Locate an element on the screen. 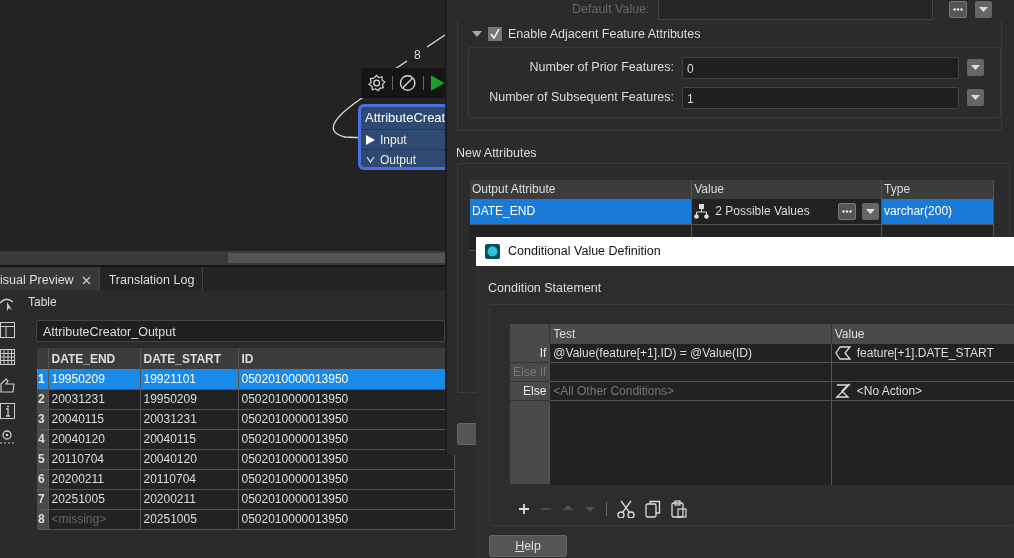 The height and width of the screenshot is (558, 1014). row-number: 8 is located at coordinates (42, 519).